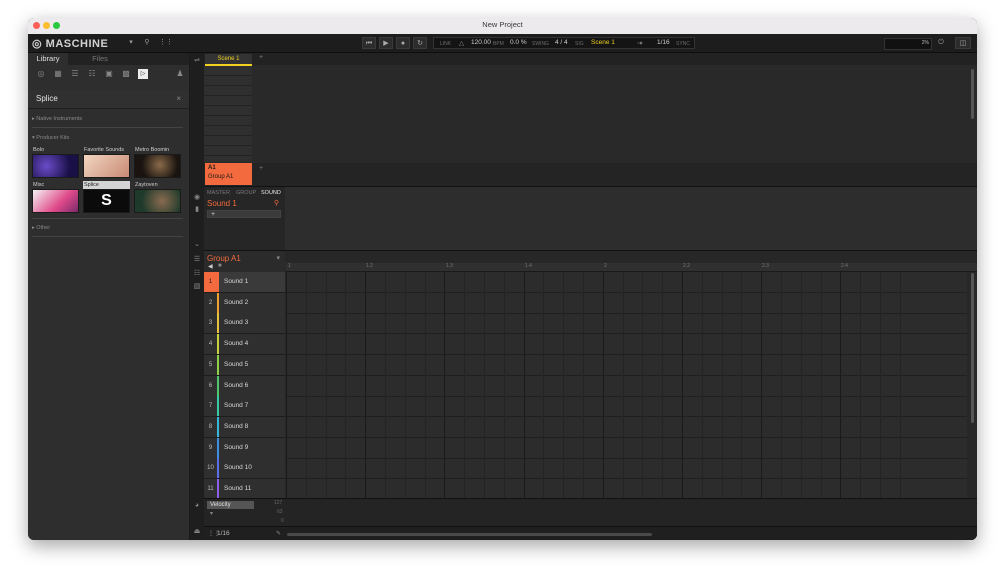 The height and width of the screenshot is (577, 1005). What do you see at coordinates (481, 42) in the screenshot?
I see `tempo-value: 120.00` at bounding box center [481, 42].